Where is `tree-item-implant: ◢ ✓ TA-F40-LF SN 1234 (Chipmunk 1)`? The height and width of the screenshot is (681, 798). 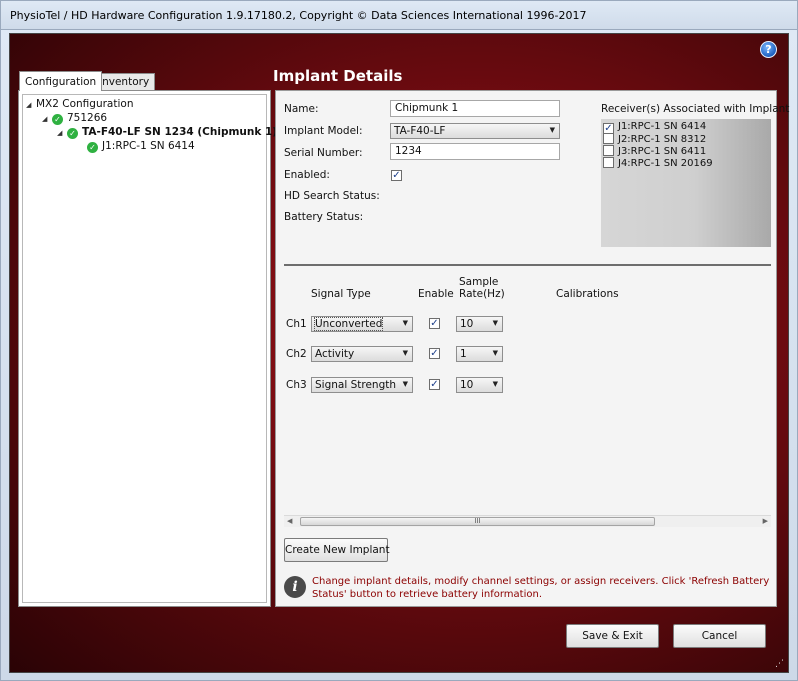
tree-item-implant: ◢ ✓ TA-F40-LF SN 1234 (Chipmunk 1) is located at coordinates (167, 132).